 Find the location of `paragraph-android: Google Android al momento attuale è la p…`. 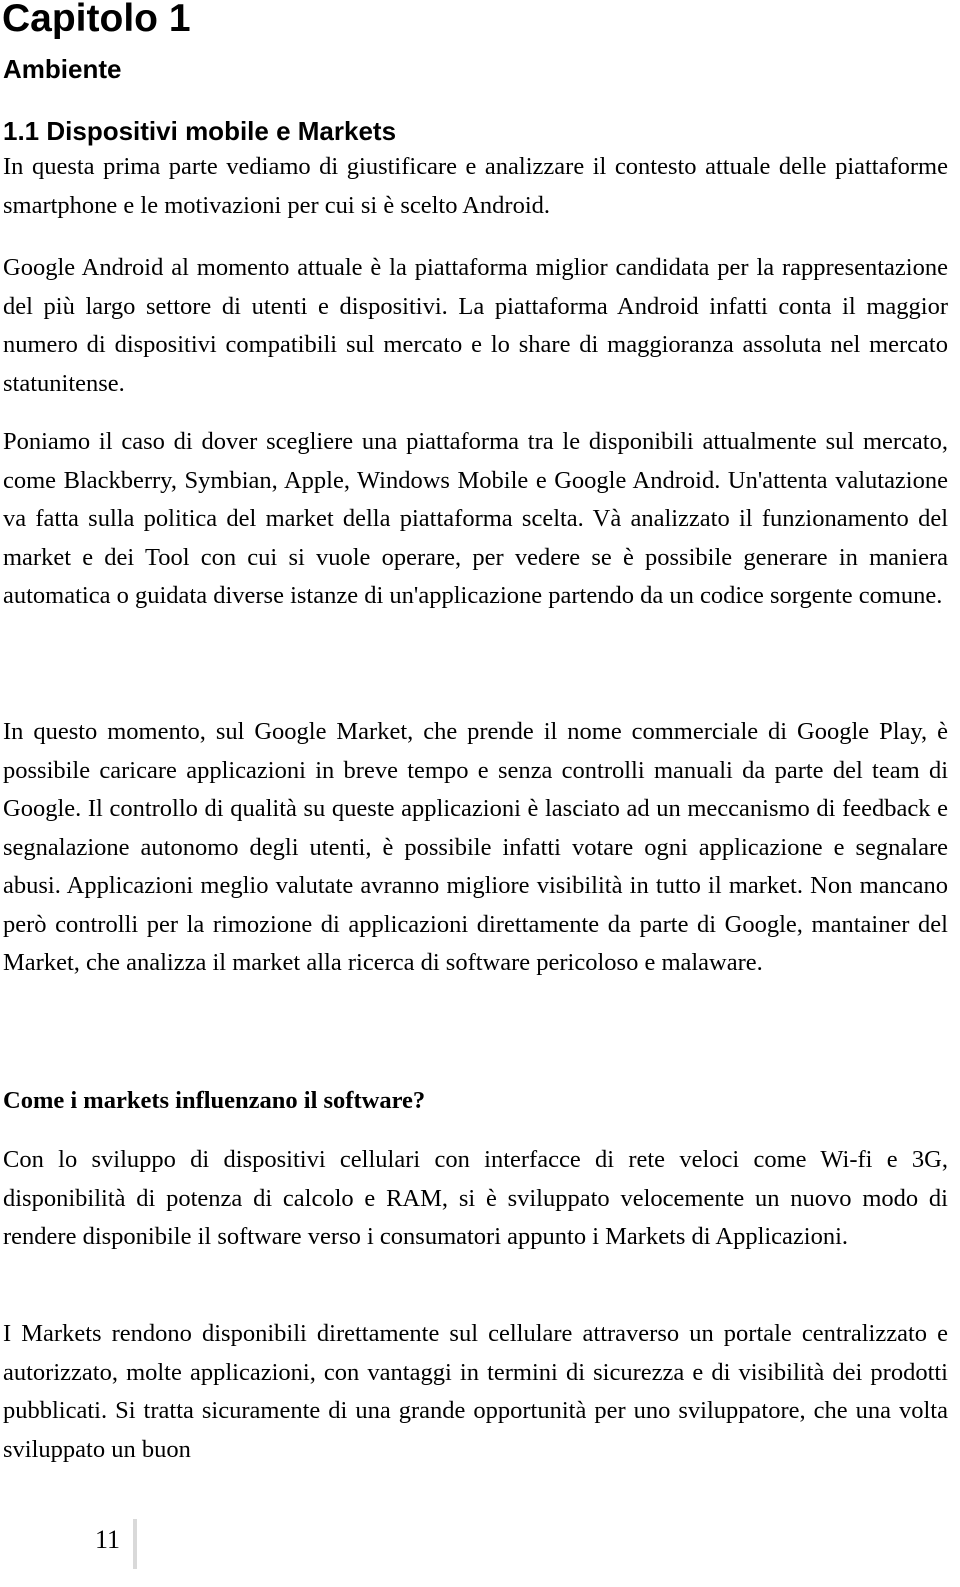

paragraph-android: Google Android al momento attuale è la p… is located at coordinates (475, 325).